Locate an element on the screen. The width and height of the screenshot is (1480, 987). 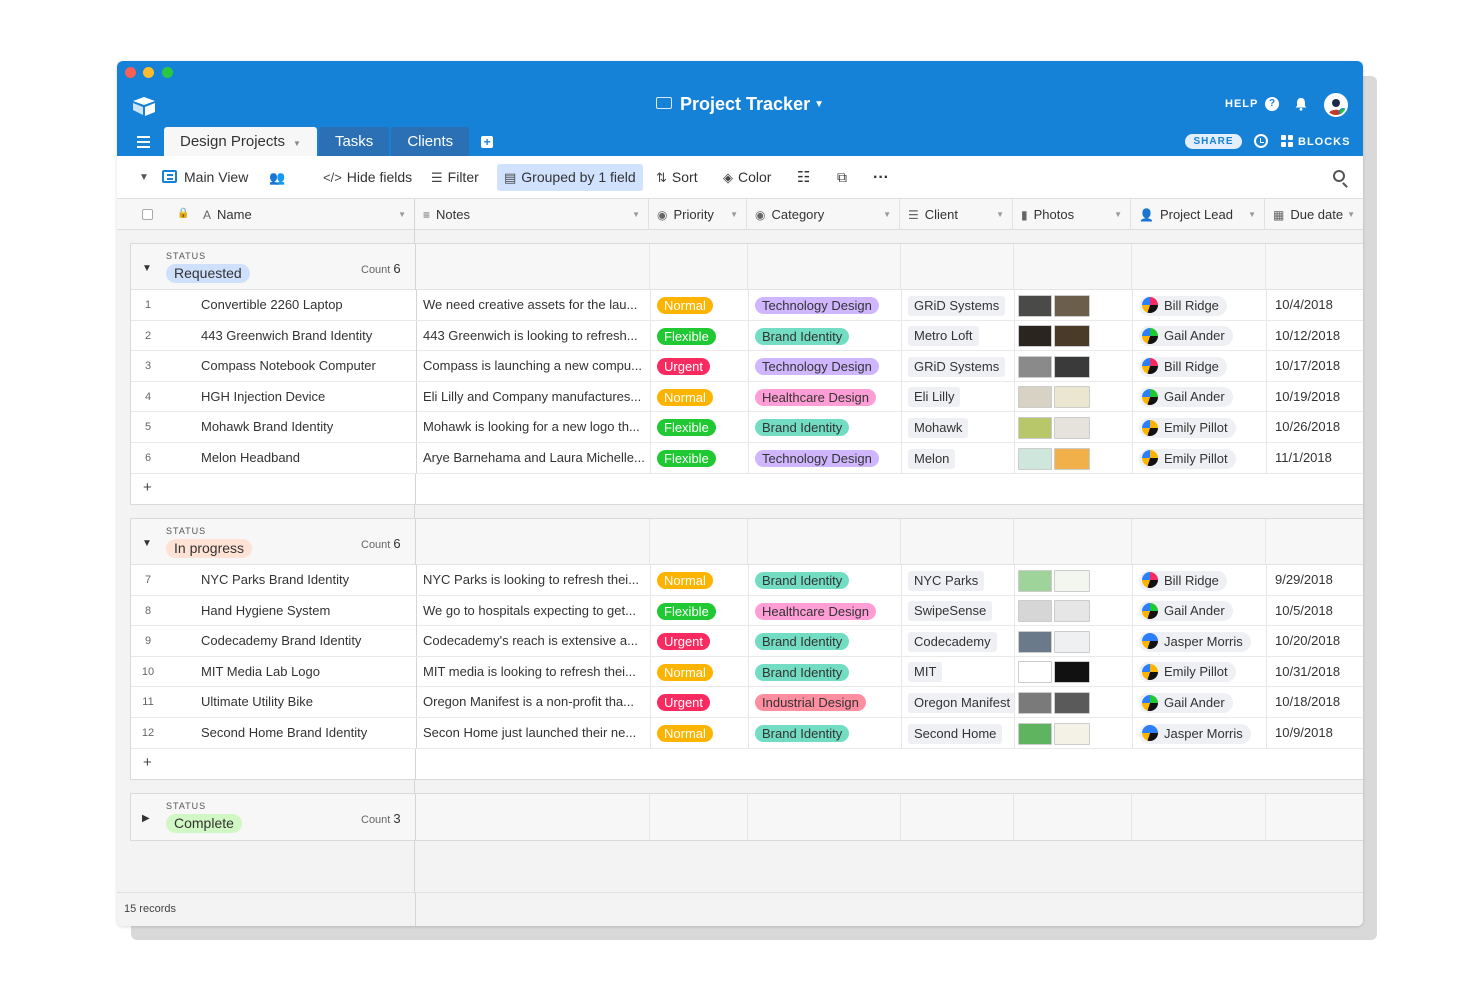
column-due-date: ▦ Due date ▼ is located at coordinates (1314, 214).